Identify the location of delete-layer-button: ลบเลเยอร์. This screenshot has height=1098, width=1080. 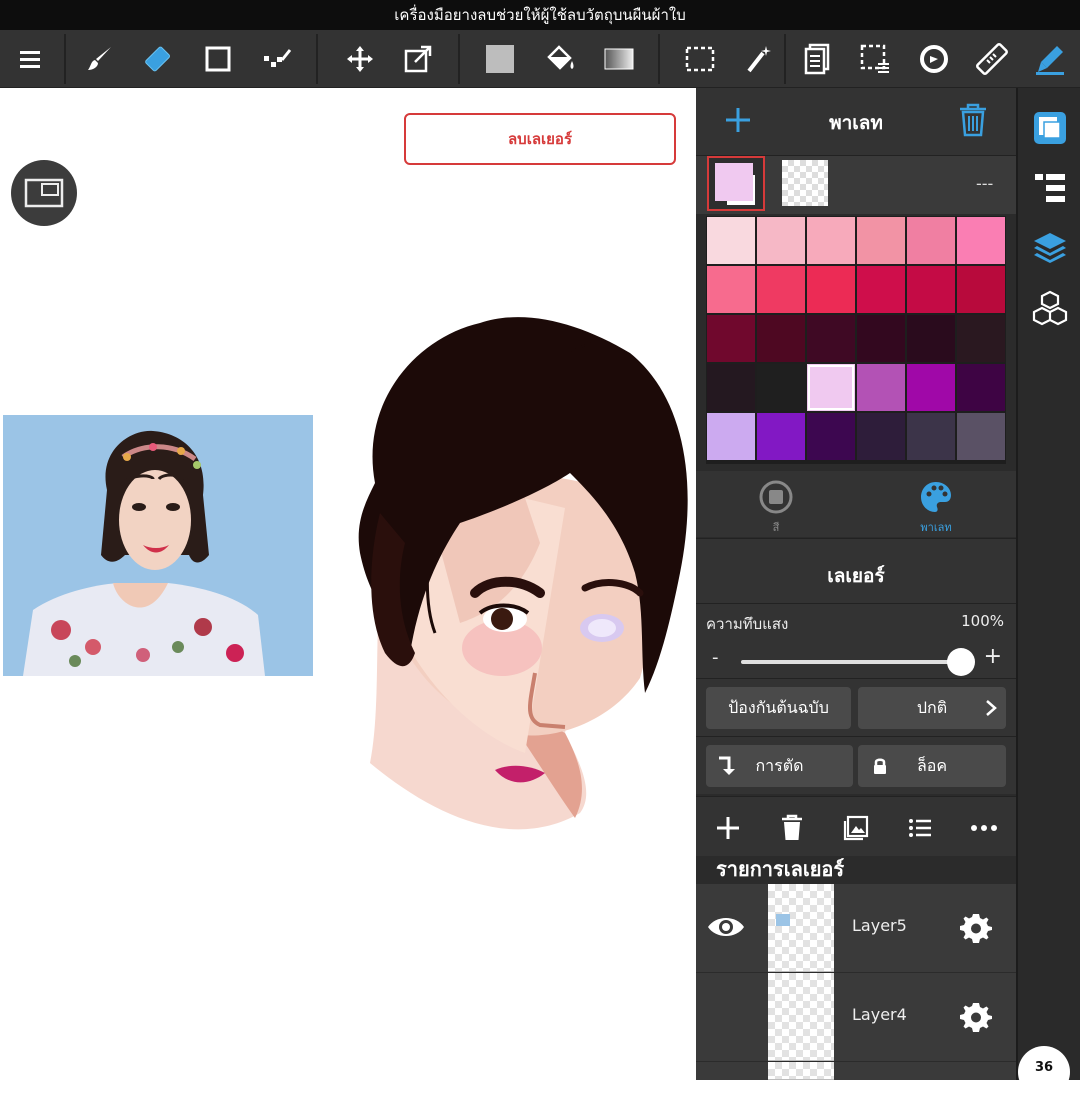
(540, 139).